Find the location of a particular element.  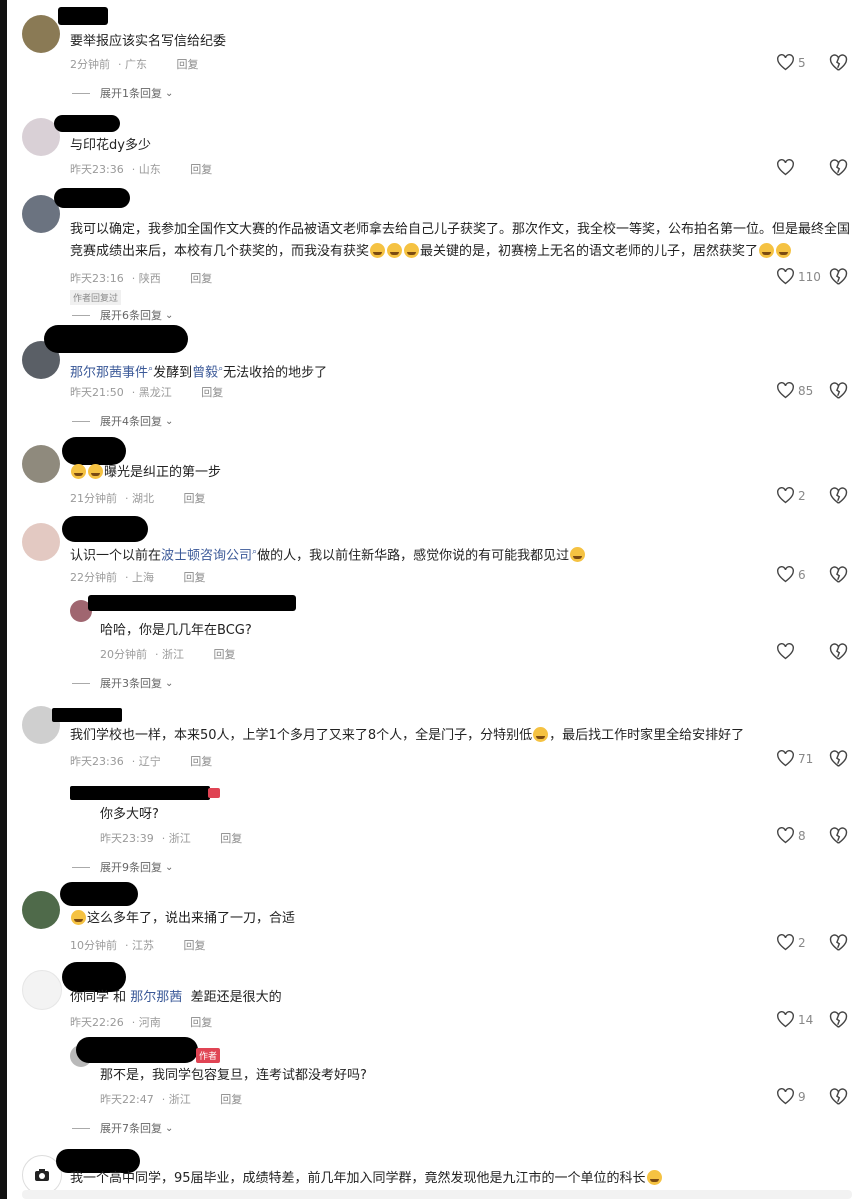

comment-time: 昨天23:39 is located at coordinates (127, 838).